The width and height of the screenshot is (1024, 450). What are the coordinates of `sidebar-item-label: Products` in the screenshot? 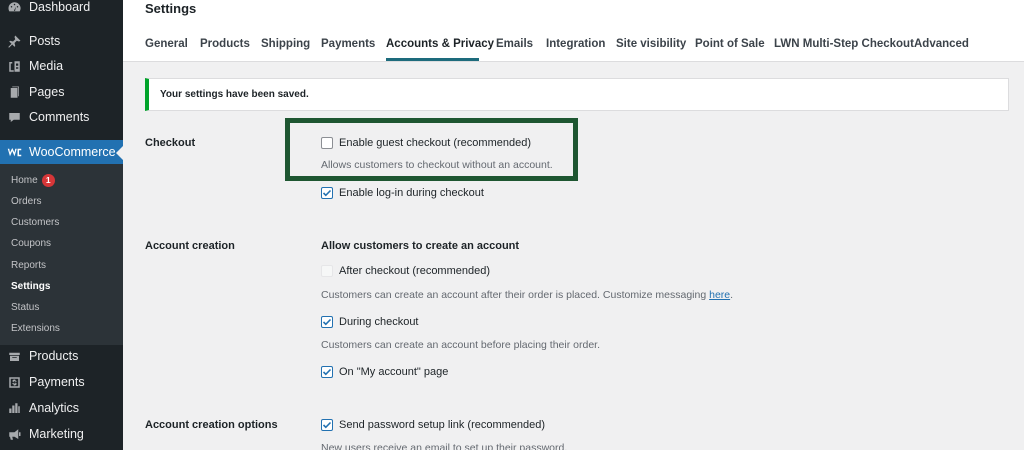 It's located at (54, 356).